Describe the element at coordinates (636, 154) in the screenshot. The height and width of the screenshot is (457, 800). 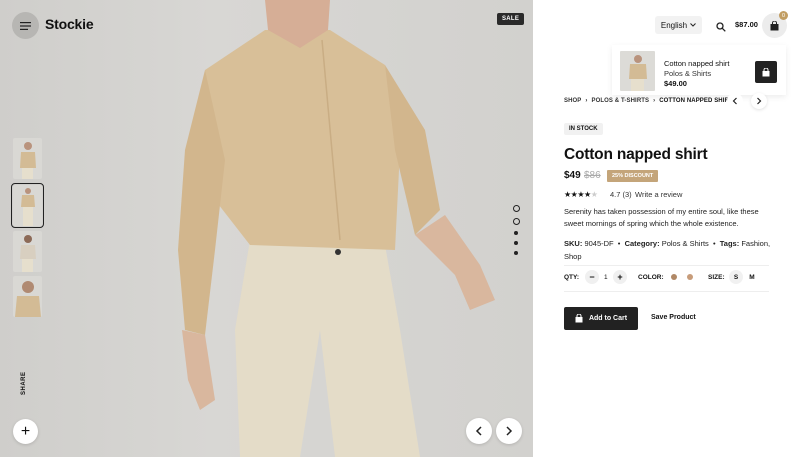
I see `product-title: Cotton napped shirt` at that location.